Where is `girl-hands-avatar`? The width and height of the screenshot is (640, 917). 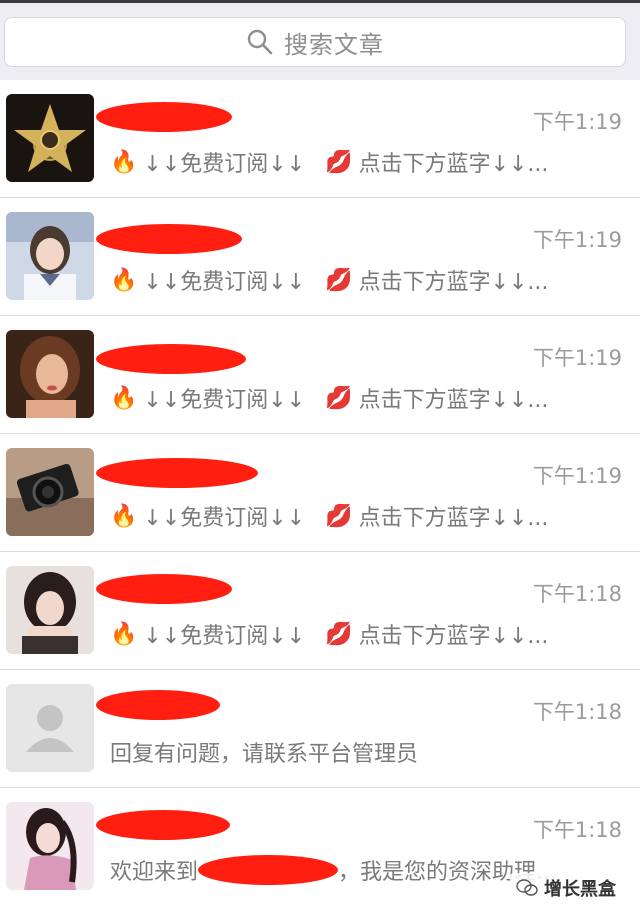 girl-hands-avatar is located at coordinates (50, 610).